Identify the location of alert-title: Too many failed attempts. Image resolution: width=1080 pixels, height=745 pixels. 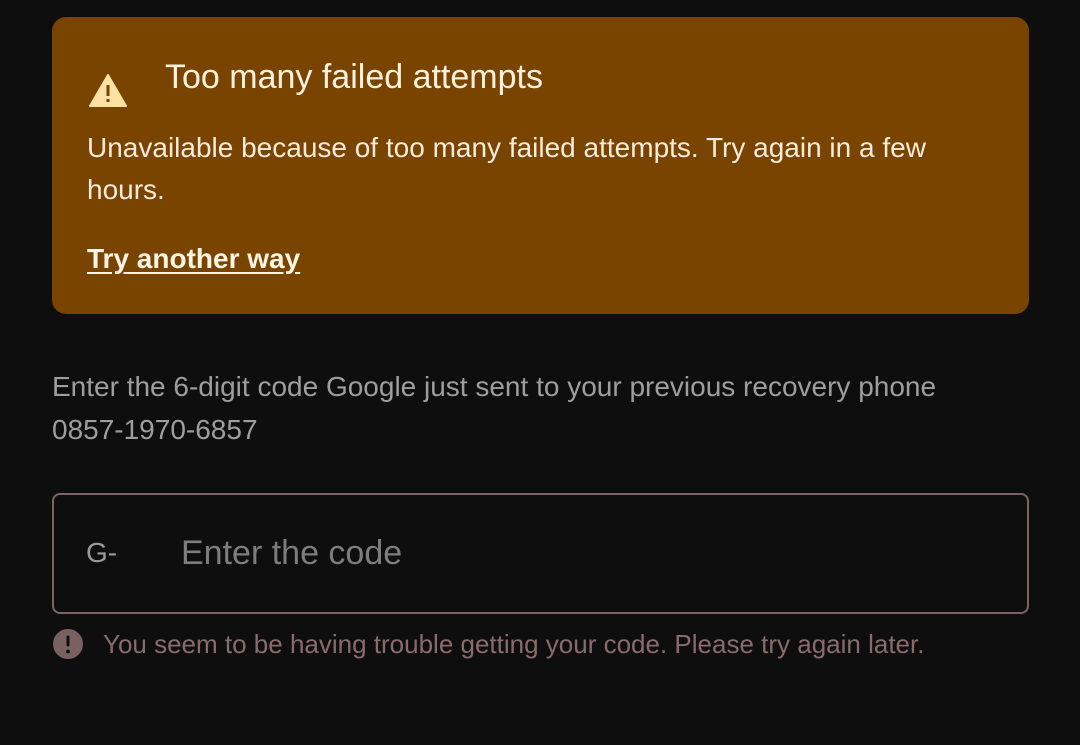
(354, 77).